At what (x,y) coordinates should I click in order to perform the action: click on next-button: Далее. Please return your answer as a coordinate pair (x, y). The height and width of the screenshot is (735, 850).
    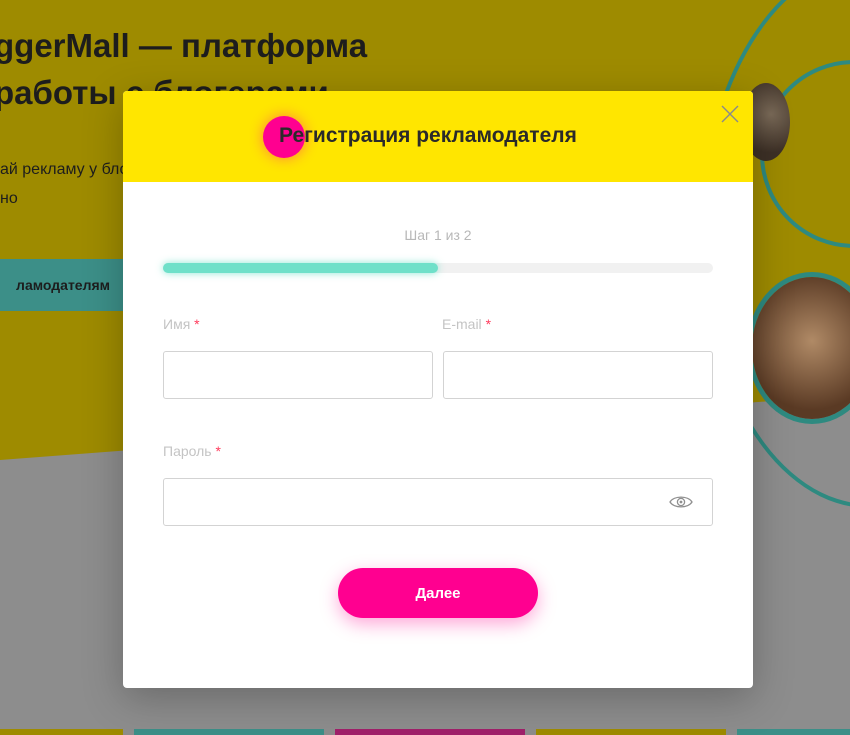
    Looking at the image, I should click on (438, 593).